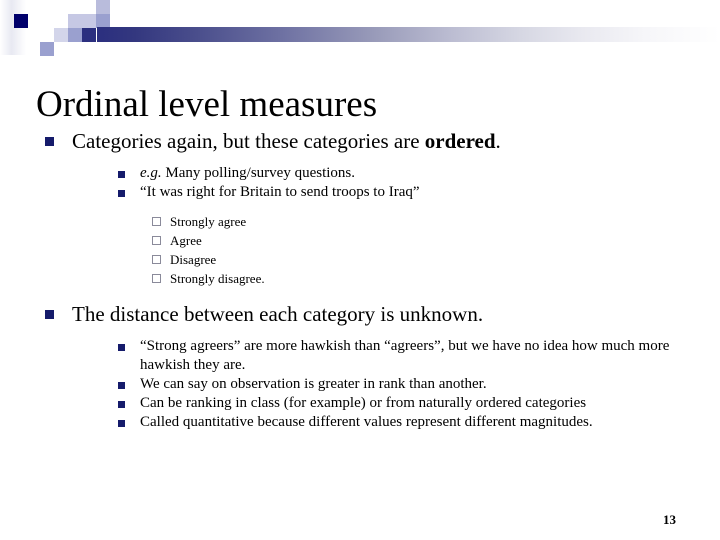 This screenshot has height=540, width=720. Describe the element at coordinates (360, 173) in the screenshot. I see `bullet-level2-eg: e.g. Many polling/survey questions.` at that location.